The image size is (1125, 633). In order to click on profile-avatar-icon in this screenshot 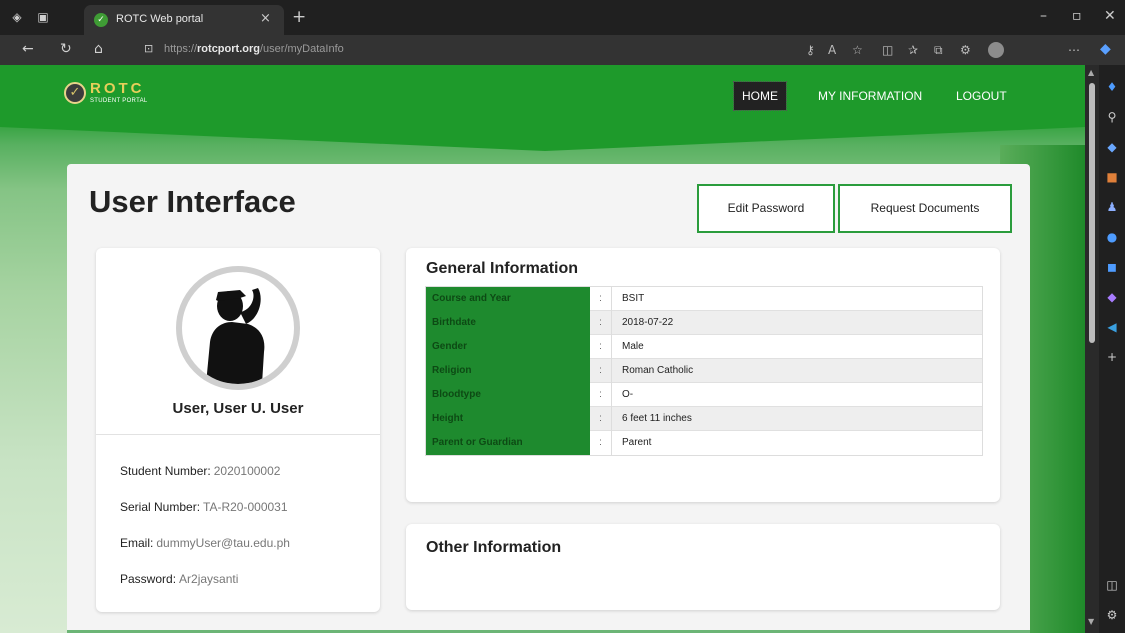, I will do `click(996, 50)`.